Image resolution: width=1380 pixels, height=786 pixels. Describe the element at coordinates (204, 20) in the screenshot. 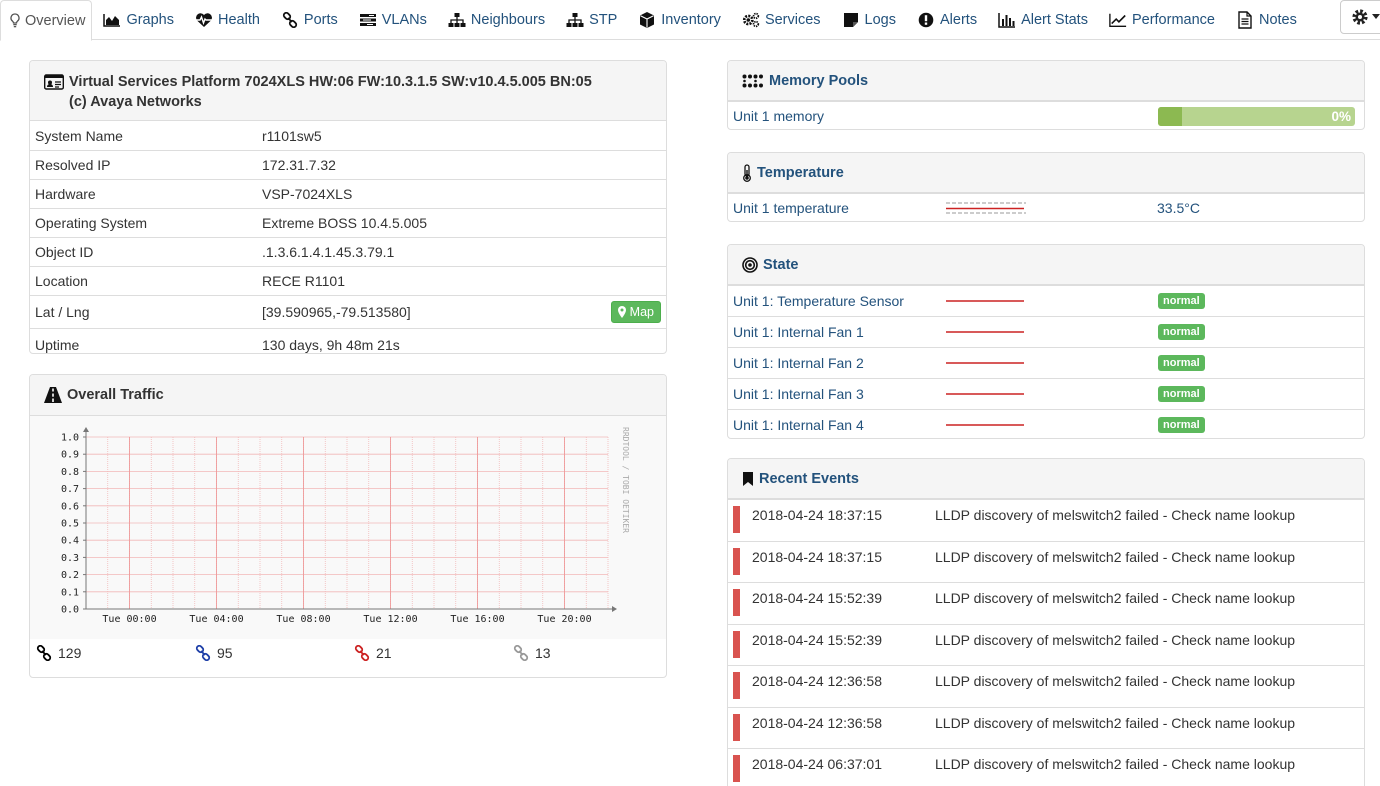

I see `heartbeat-icon` at that location.